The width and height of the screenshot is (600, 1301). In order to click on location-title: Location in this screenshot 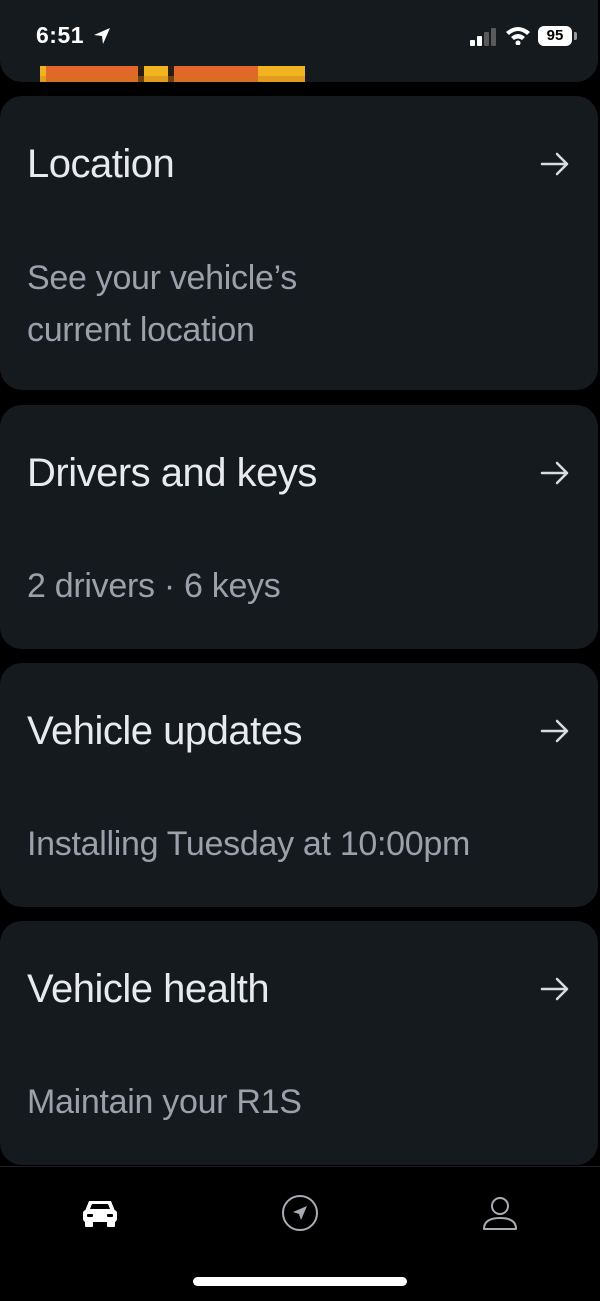, I will do `click(101, 164)`.